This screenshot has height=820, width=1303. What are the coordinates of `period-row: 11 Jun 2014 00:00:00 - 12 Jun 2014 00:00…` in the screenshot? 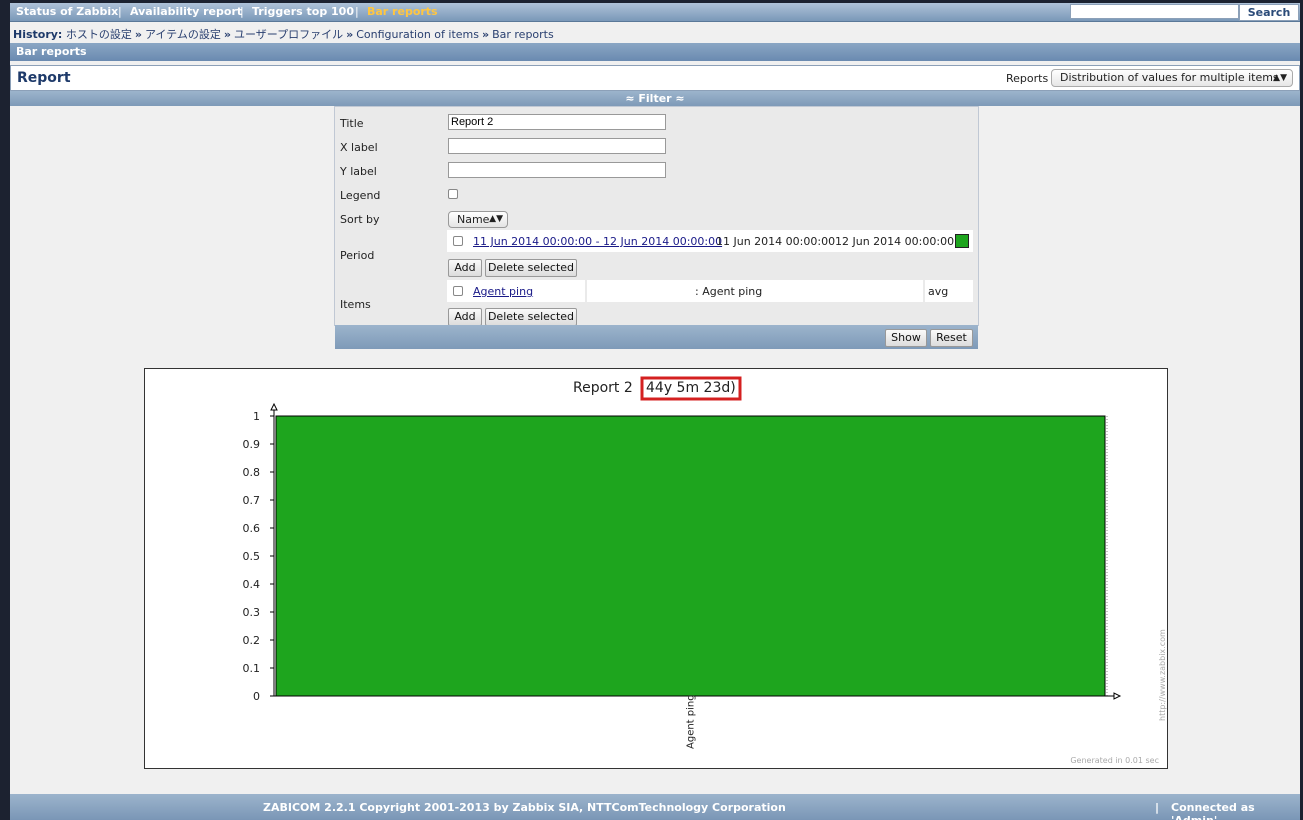 It's located at (710, 241).